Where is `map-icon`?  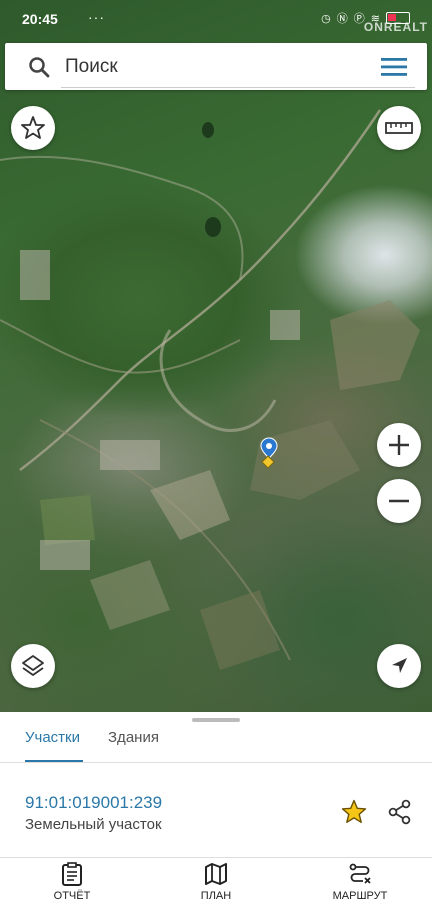
map-icon is located at coordinates (216, 874).